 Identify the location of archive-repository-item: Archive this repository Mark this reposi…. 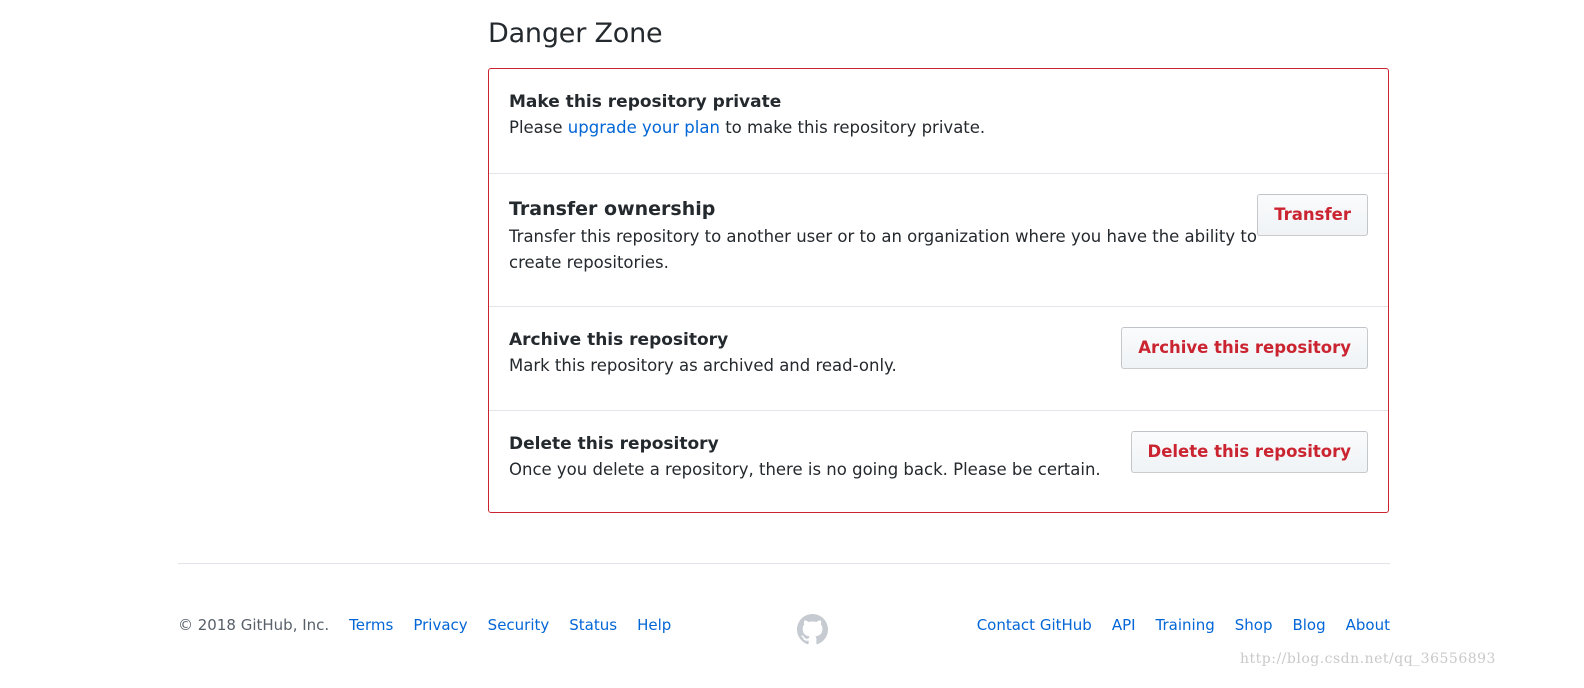
(938, 358).